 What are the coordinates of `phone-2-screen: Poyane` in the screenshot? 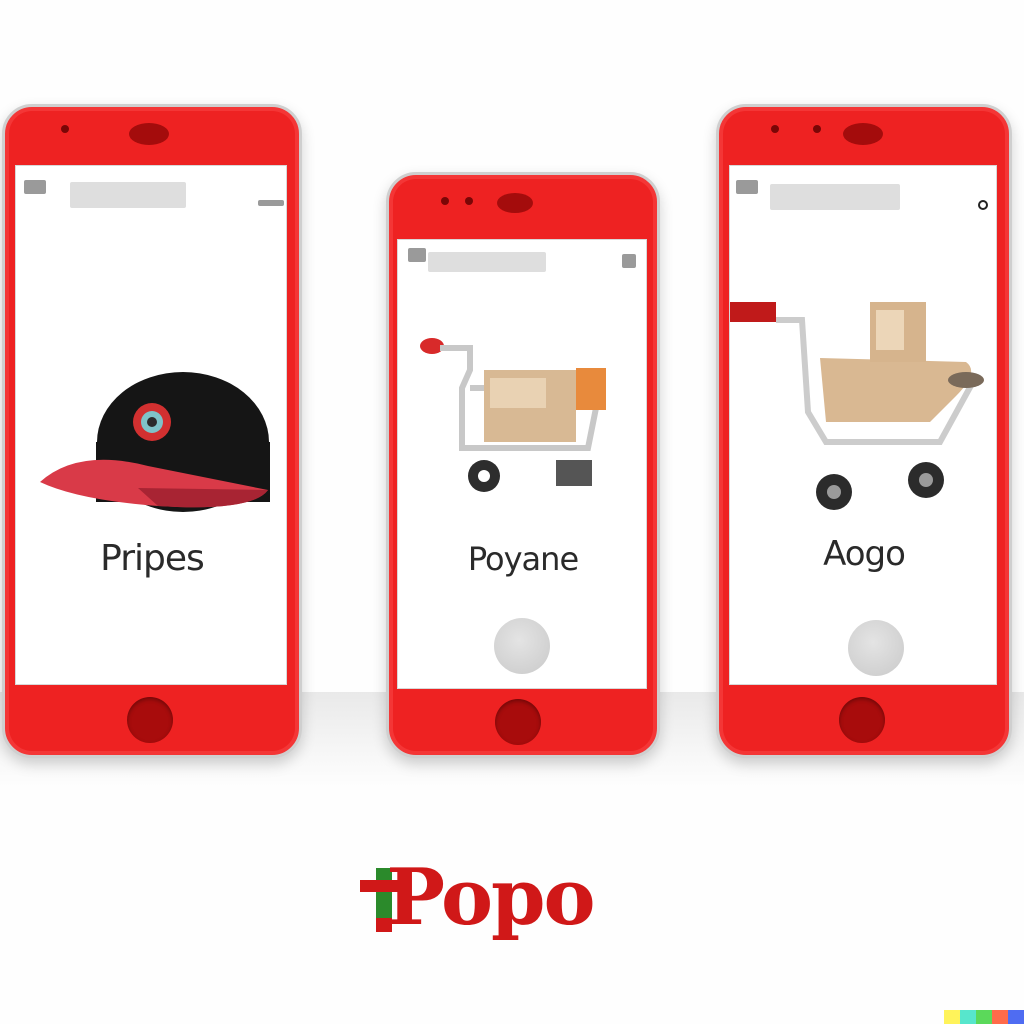 It's located at (522, 464).